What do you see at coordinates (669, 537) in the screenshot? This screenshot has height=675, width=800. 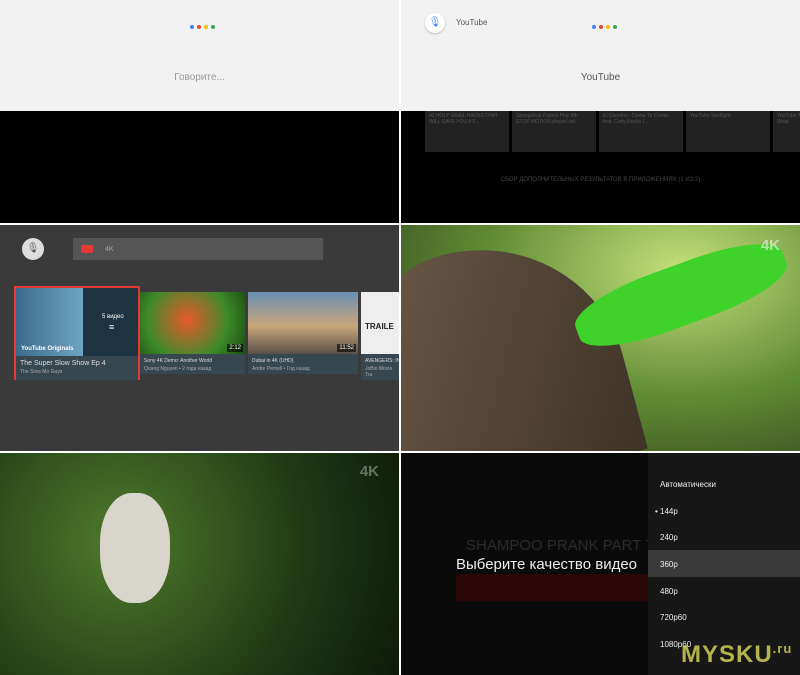 I see `quality-option: 240p` at bounding box center [669, 537].